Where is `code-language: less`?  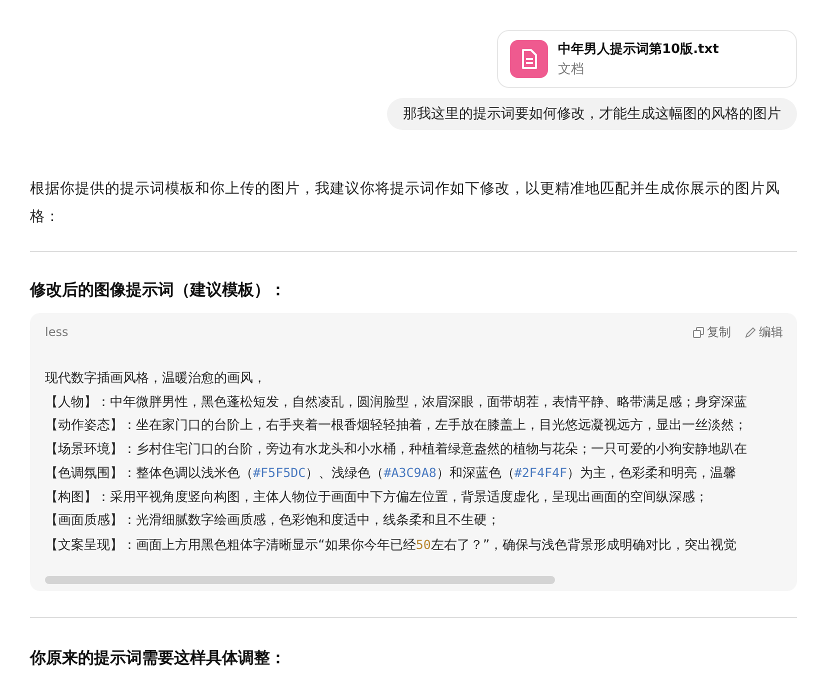 code-language: less is located at coordinates (56, 332).